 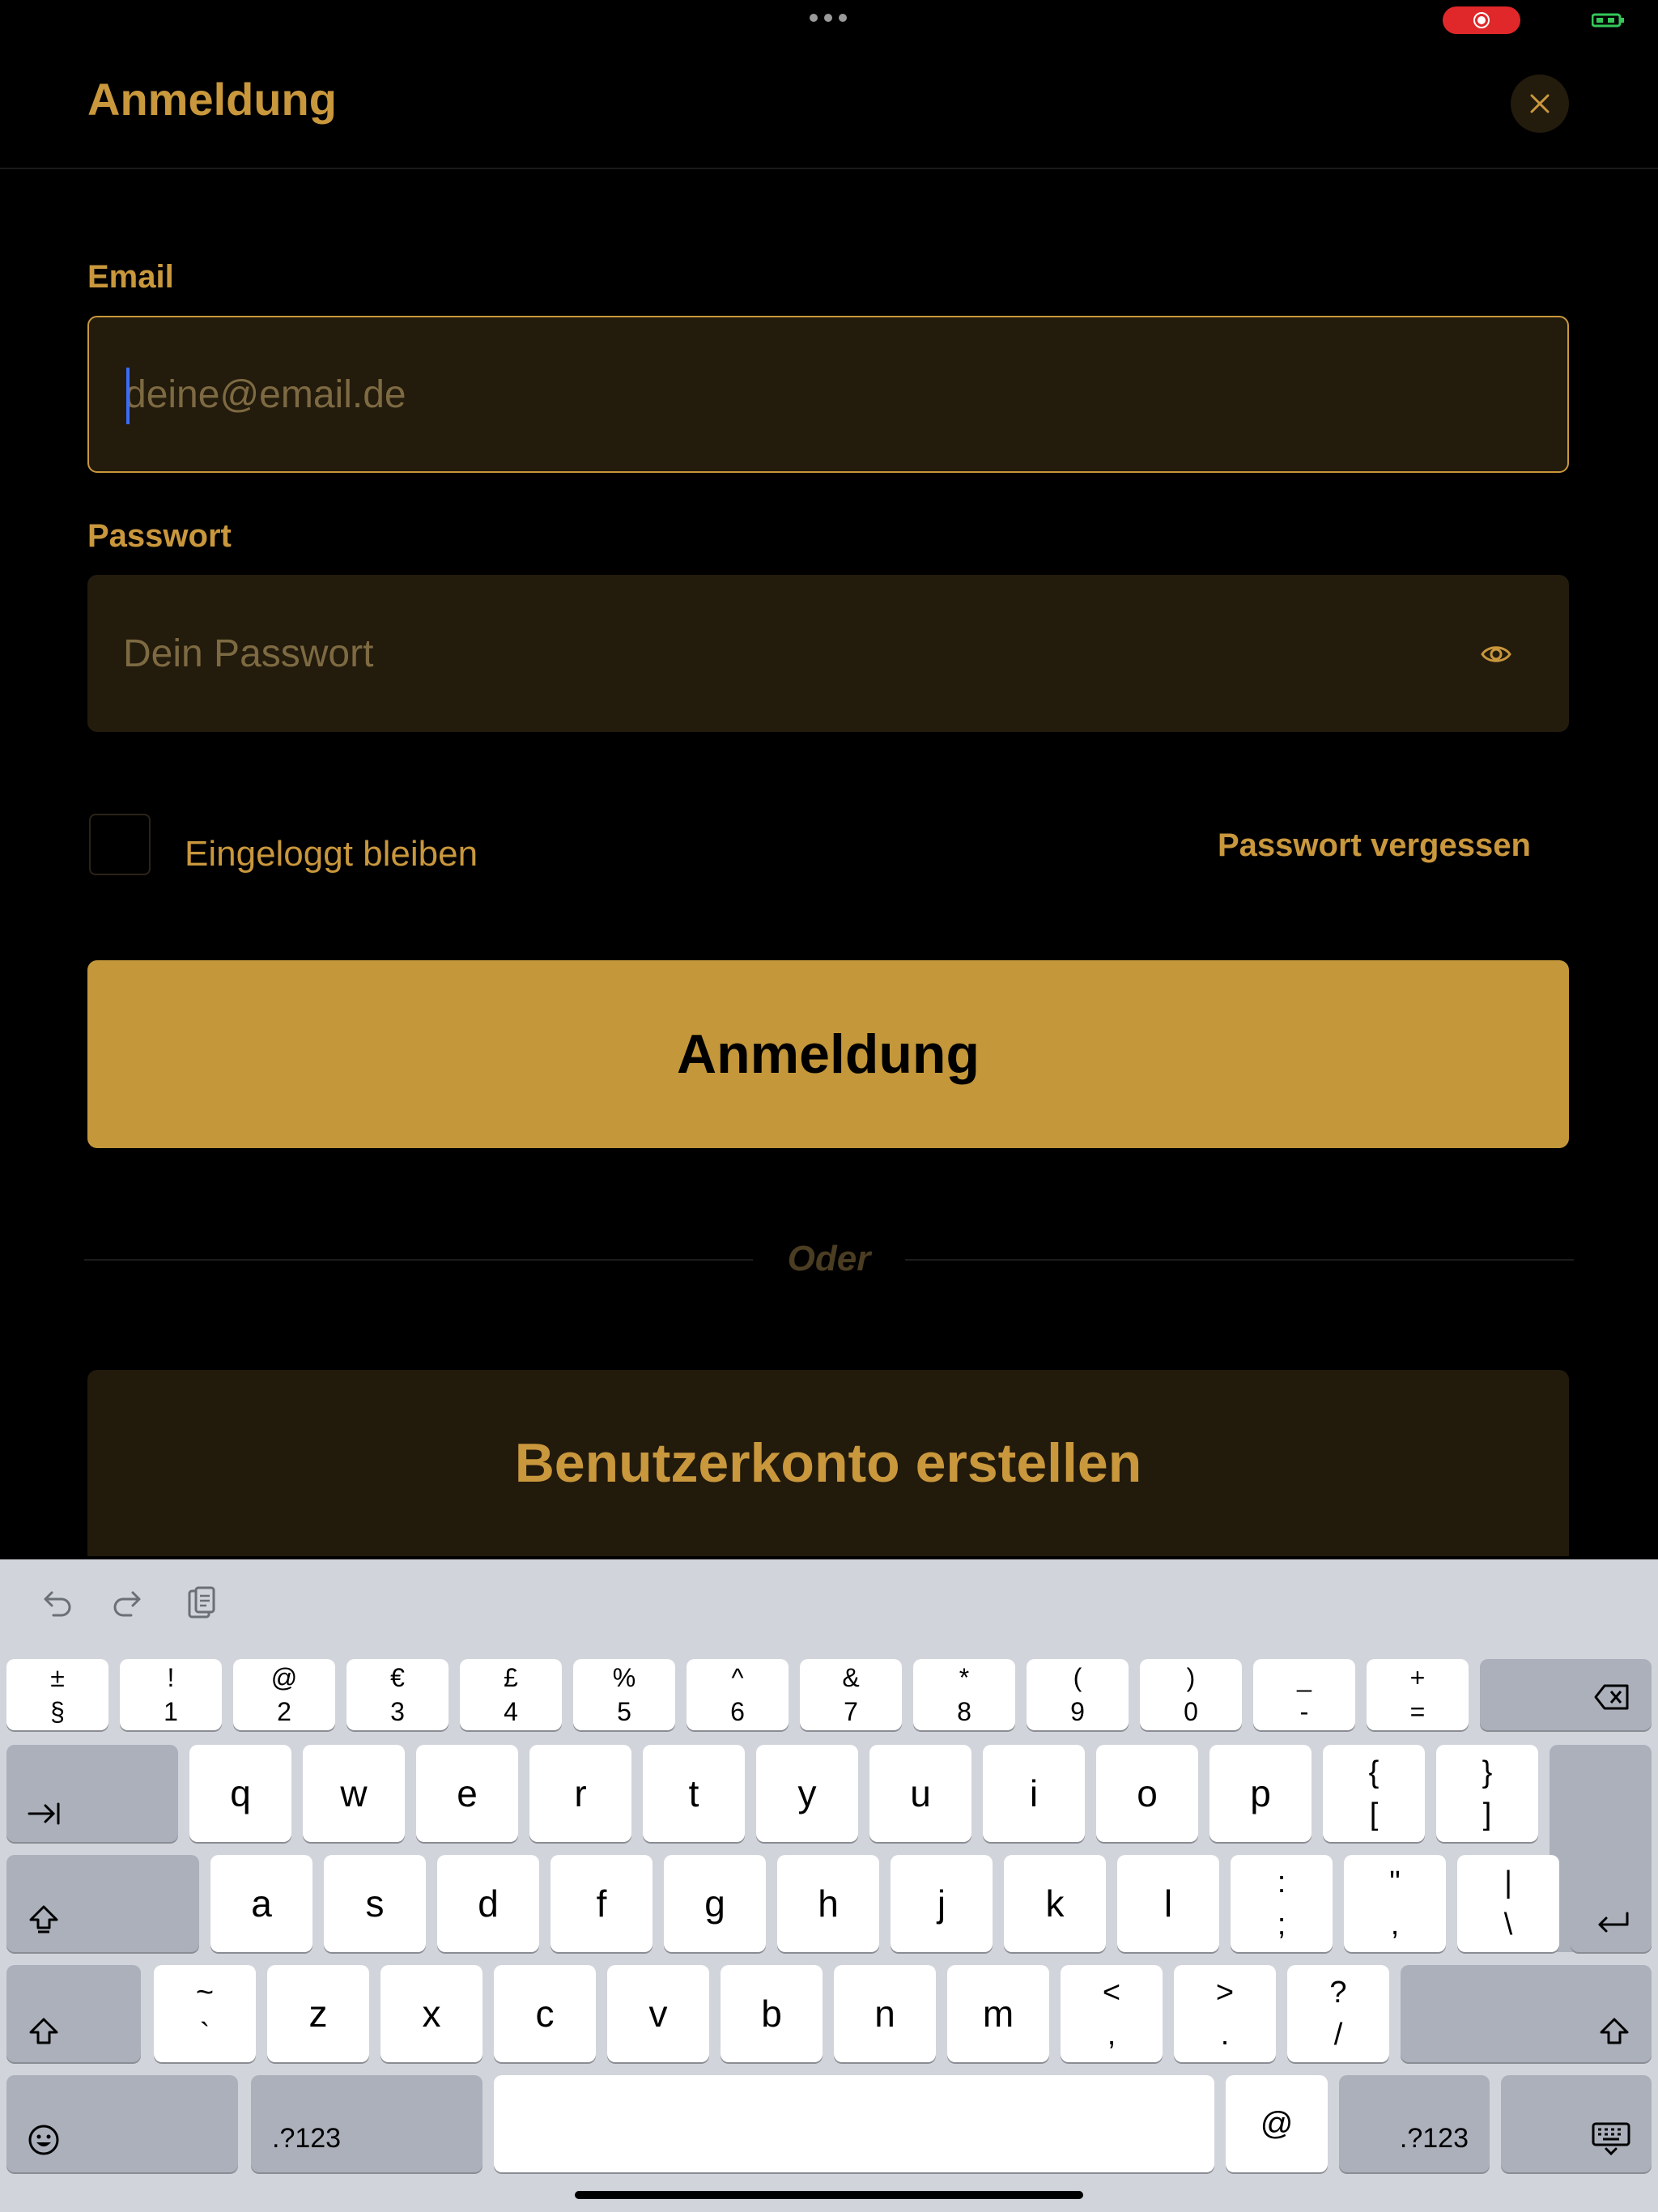 What do you see at coordinates (1496, 654) in the screenshot?
I see `show-password-eye-icon` at bounding box center [1496, 654].